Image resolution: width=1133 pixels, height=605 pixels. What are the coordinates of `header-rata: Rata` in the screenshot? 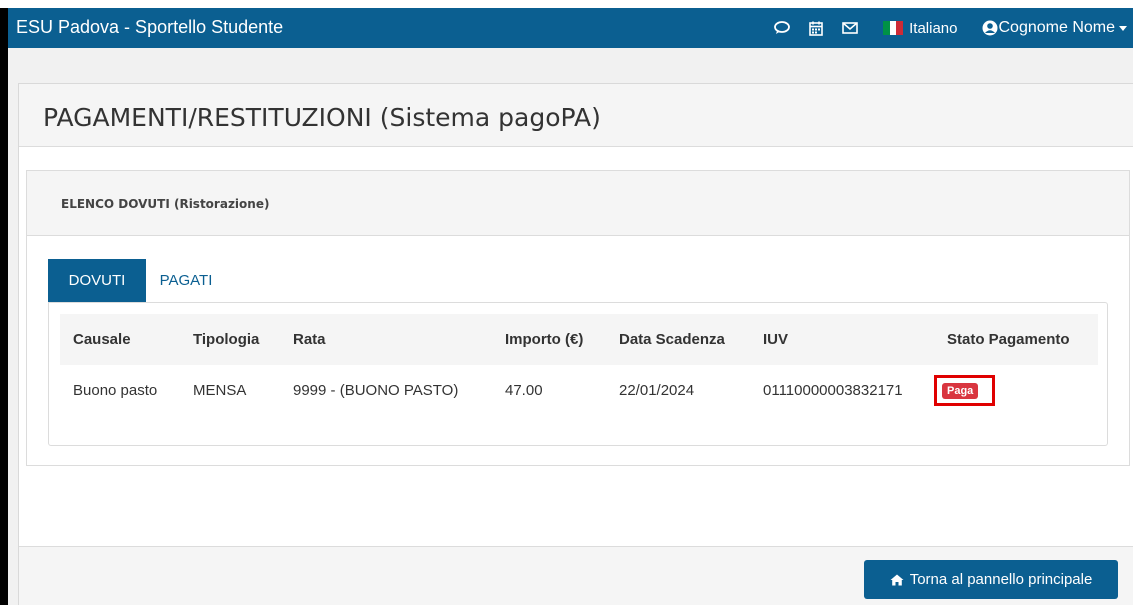 It's located at (309, 339).